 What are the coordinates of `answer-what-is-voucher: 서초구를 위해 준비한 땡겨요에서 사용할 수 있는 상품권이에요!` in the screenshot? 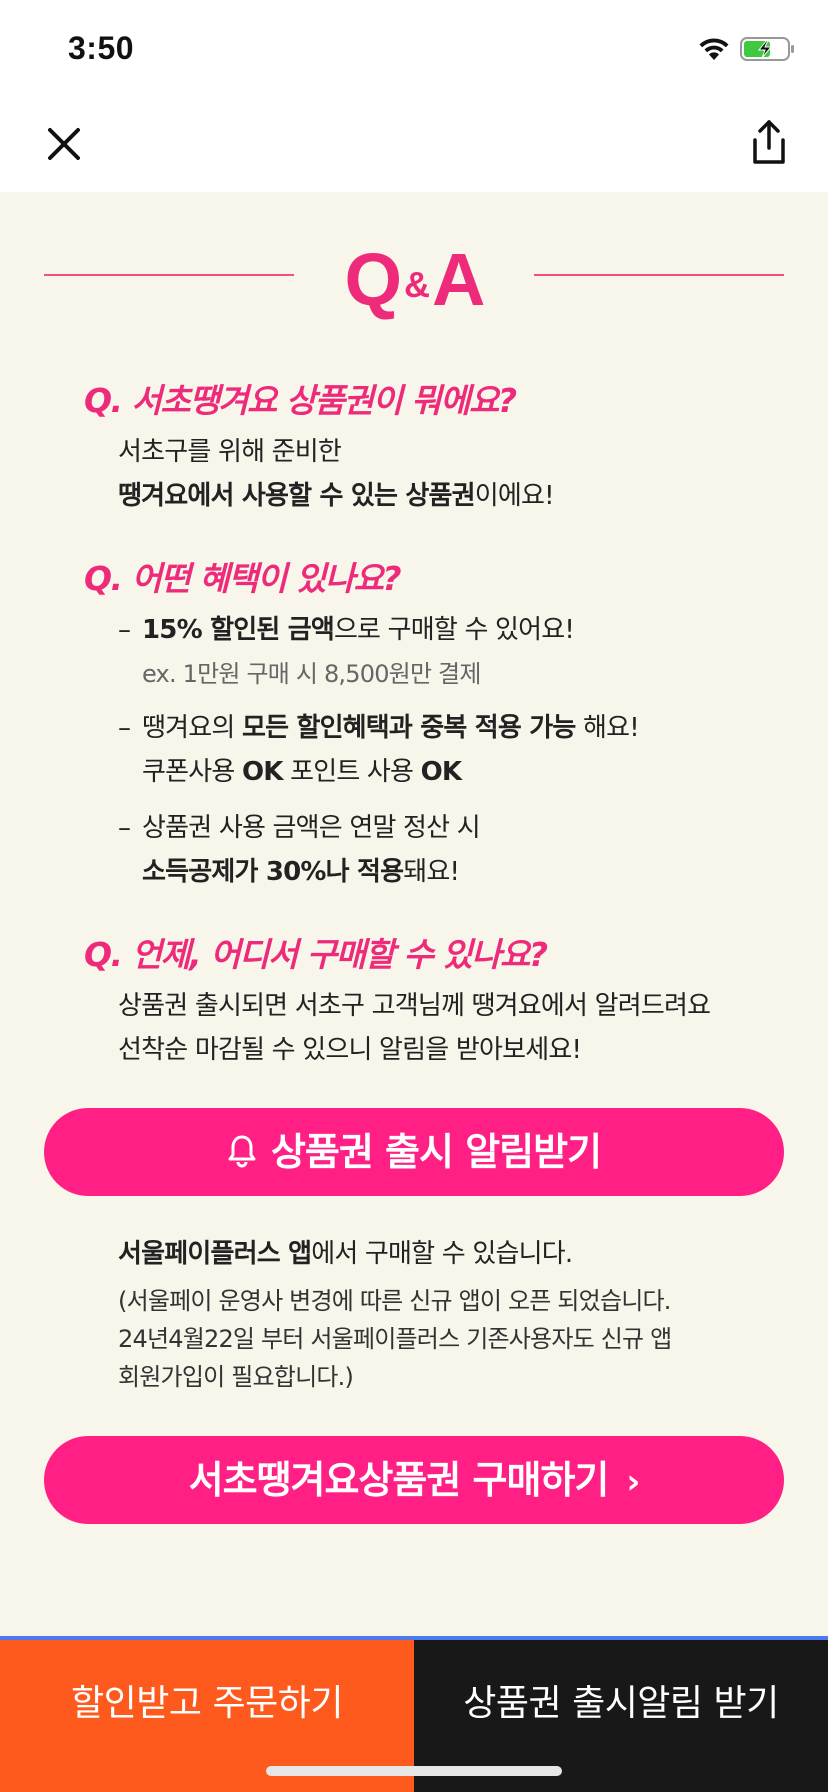 It's located at (336, 474).